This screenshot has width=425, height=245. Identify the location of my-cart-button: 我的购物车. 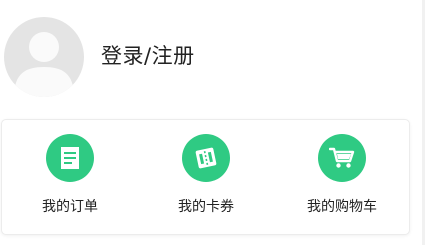
(342, 178).